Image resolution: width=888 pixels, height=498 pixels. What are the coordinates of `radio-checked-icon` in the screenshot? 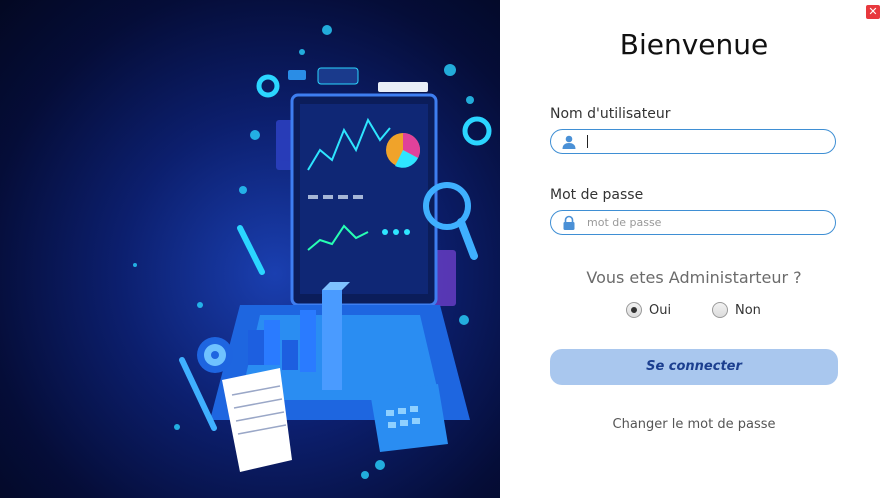 It's located at (634, 310).